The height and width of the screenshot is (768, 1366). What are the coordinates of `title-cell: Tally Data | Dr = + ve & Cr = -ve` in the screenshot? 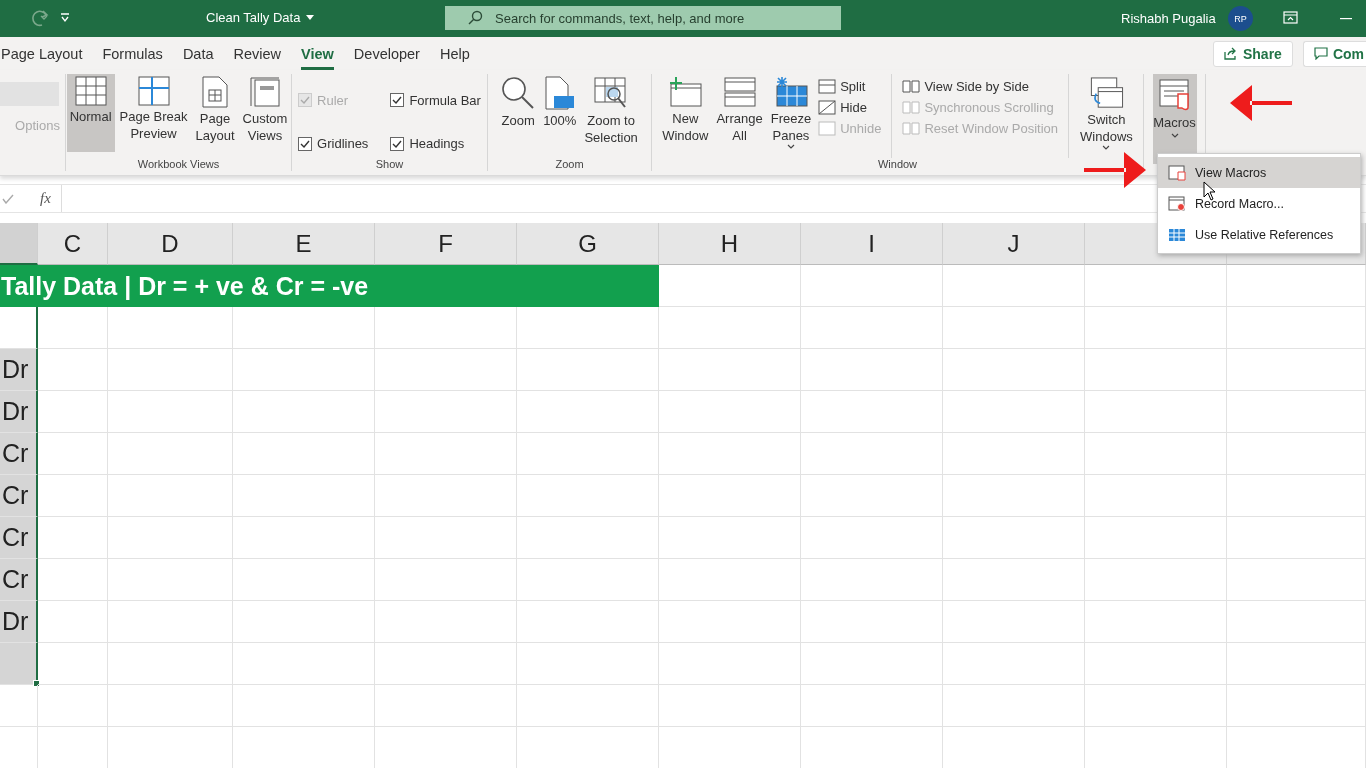 It's located at (329, 286).